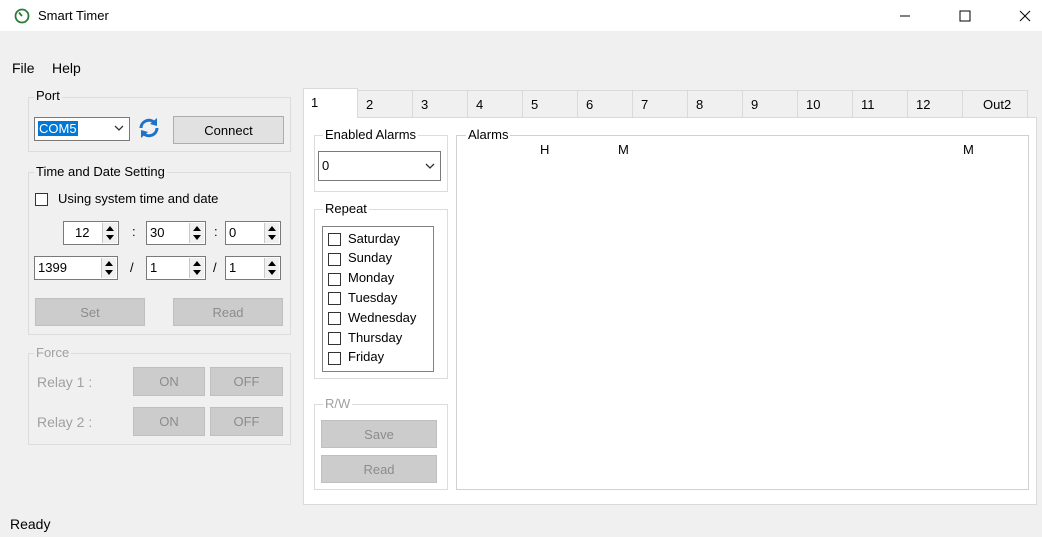 This screenshot has width=1042, height=537. Describe the element at coordinates (965, 15) in the screenshot. I see `maximize-button` at that location.